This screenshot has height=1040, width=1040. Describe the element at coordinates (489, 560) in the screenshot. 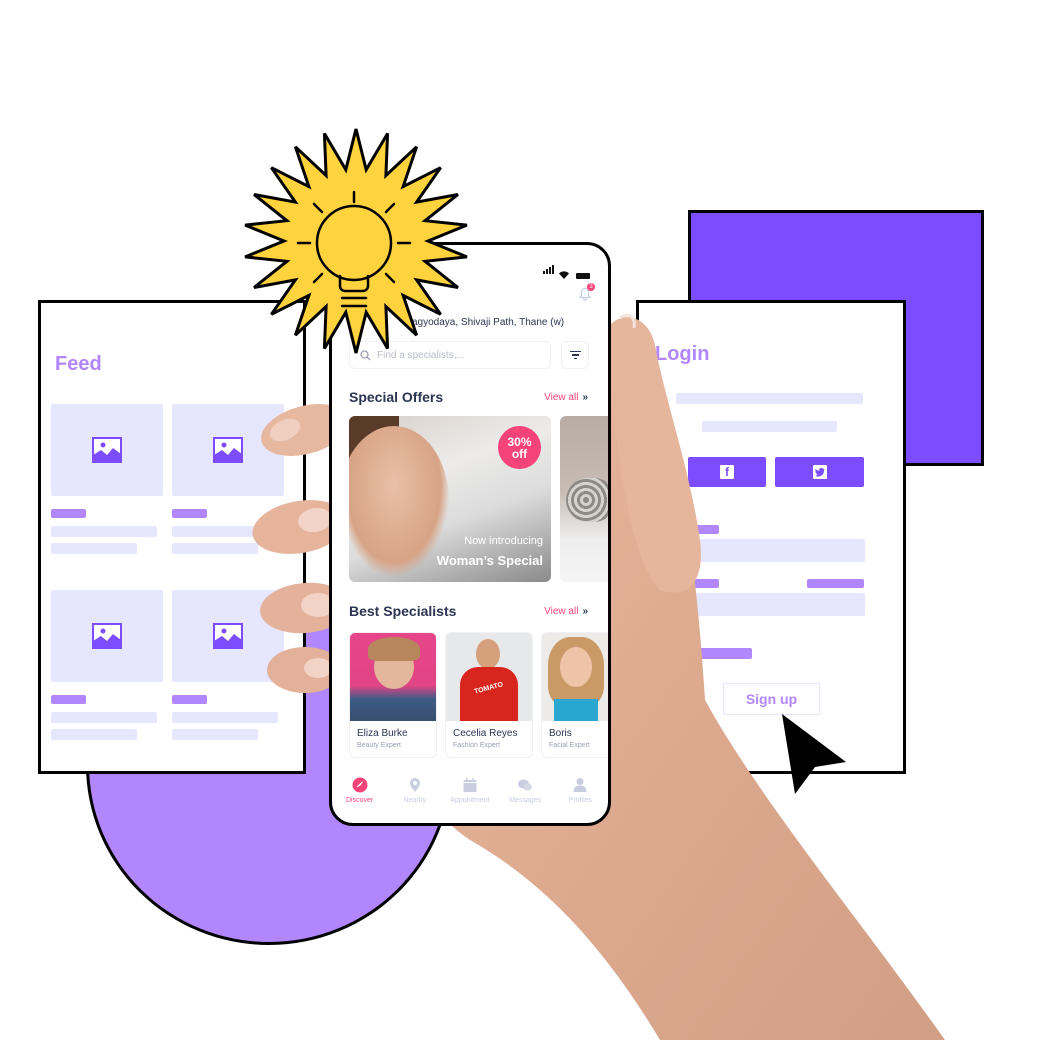

I see `offer-title: Woman’s Special` at that location.